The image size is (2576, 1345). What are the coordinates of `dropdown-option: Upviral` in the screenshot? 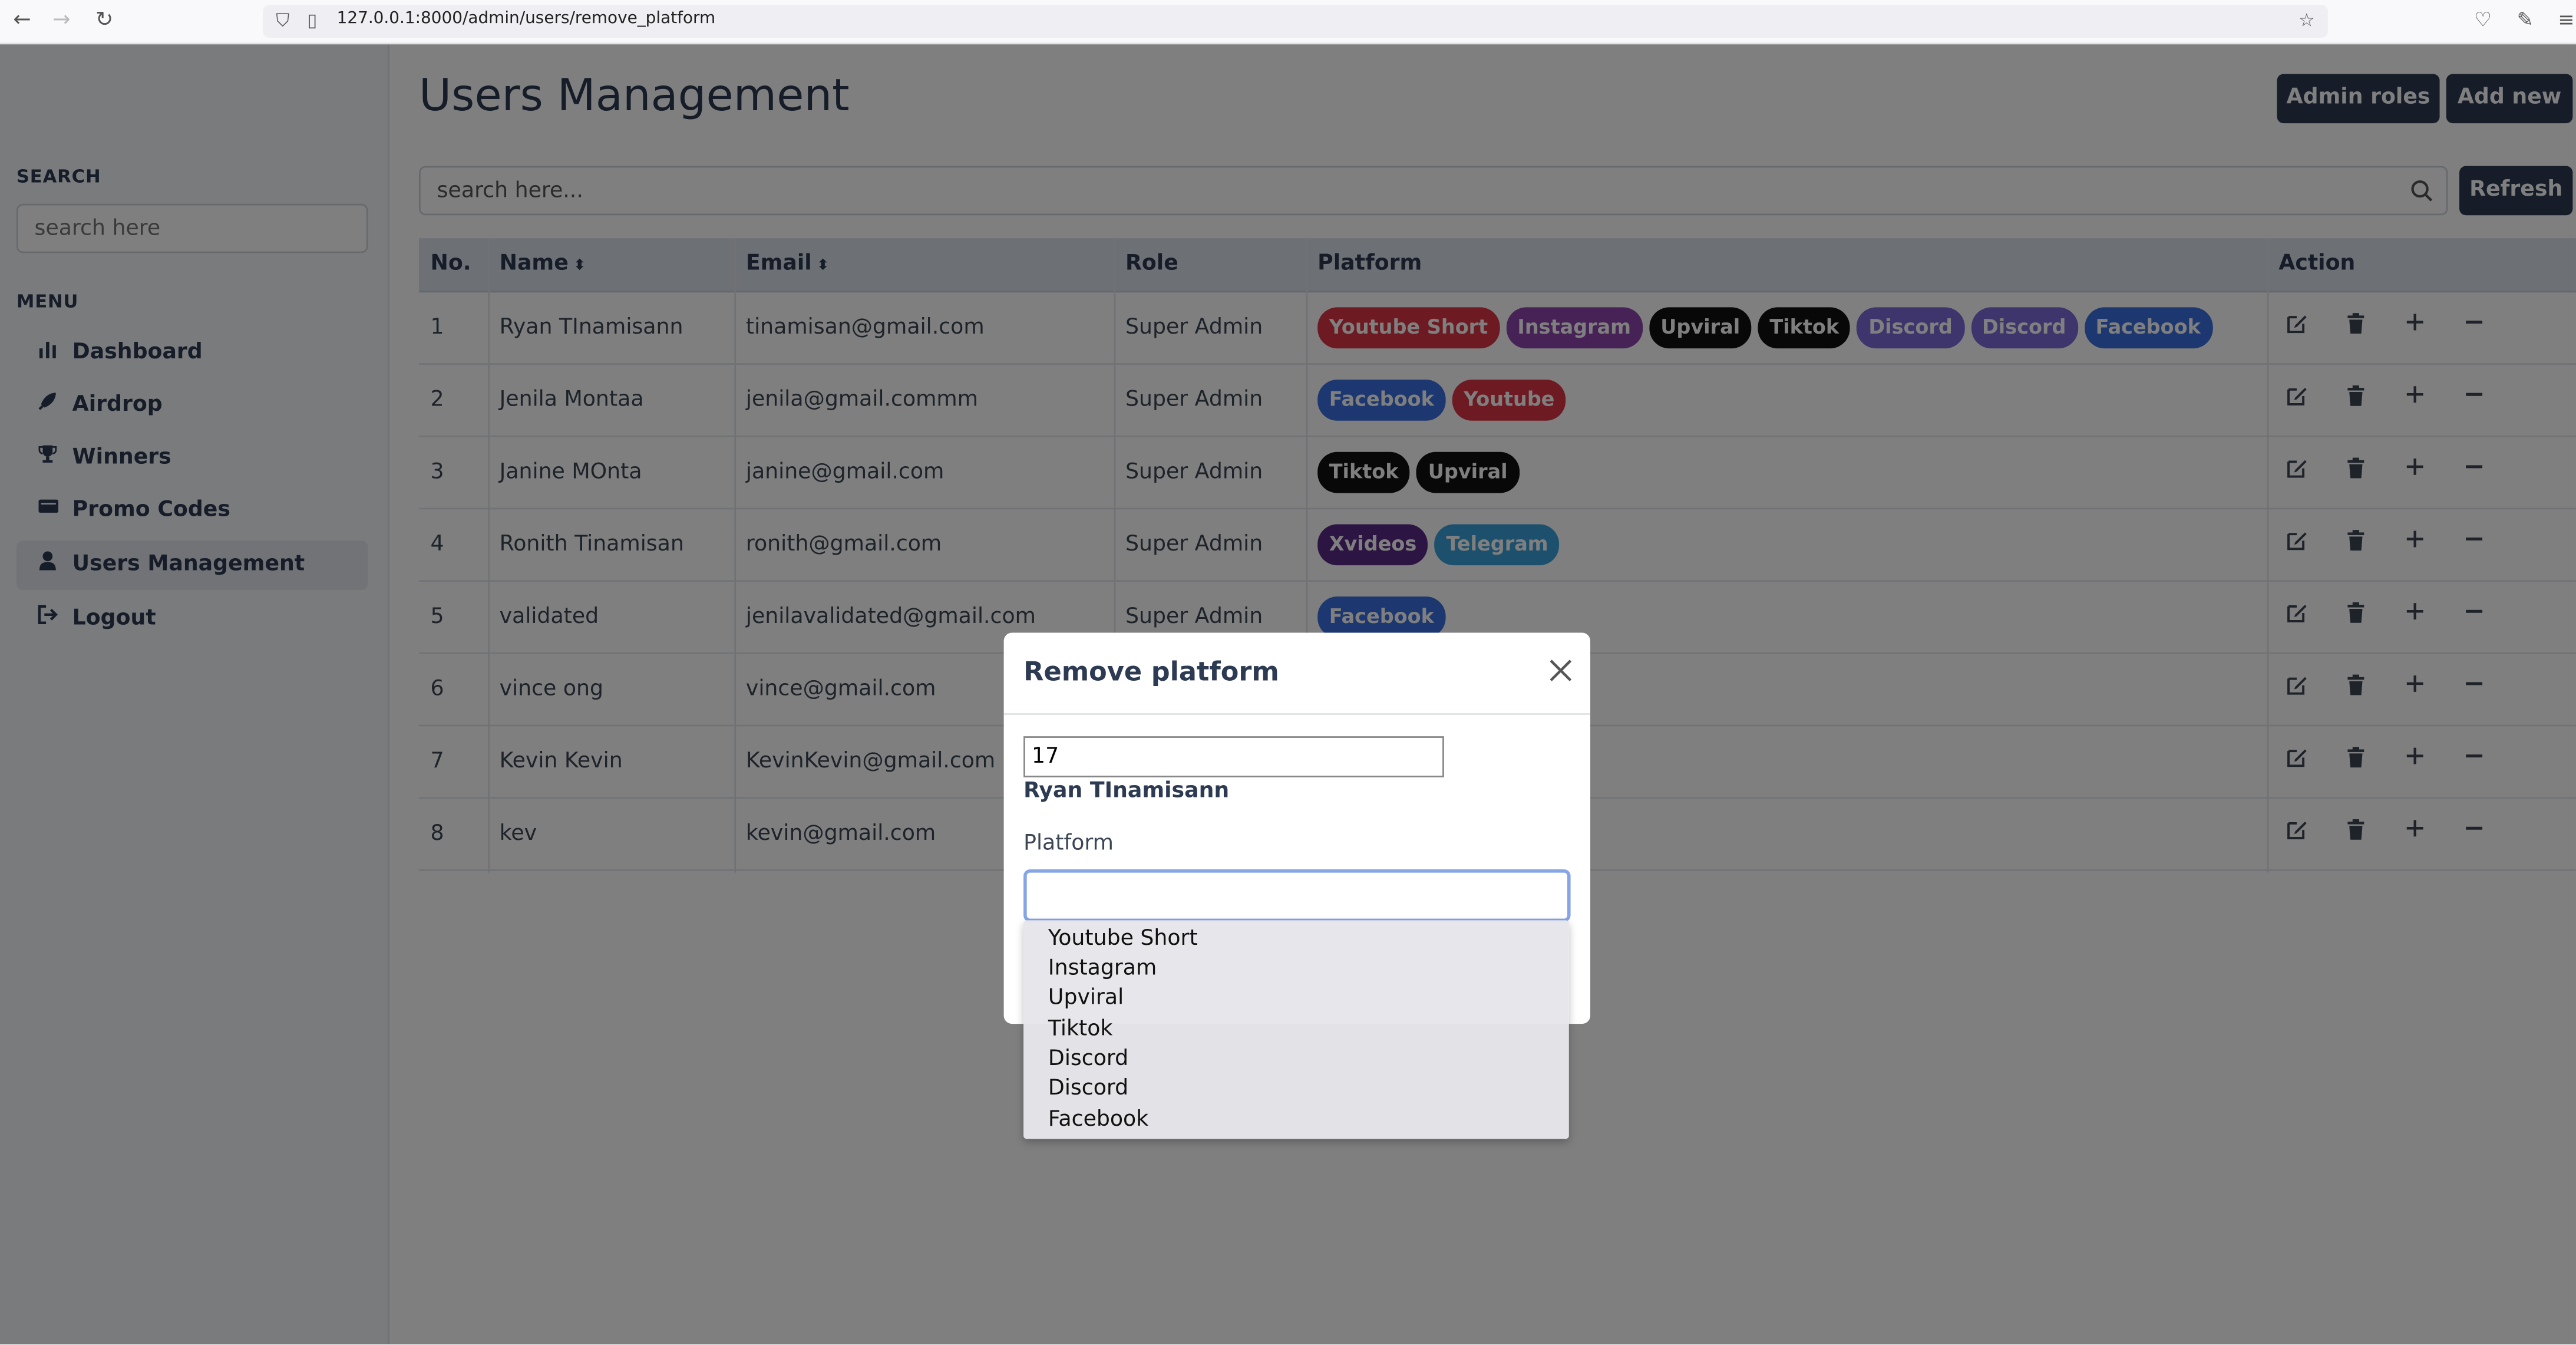 It's located at (1086, 998).